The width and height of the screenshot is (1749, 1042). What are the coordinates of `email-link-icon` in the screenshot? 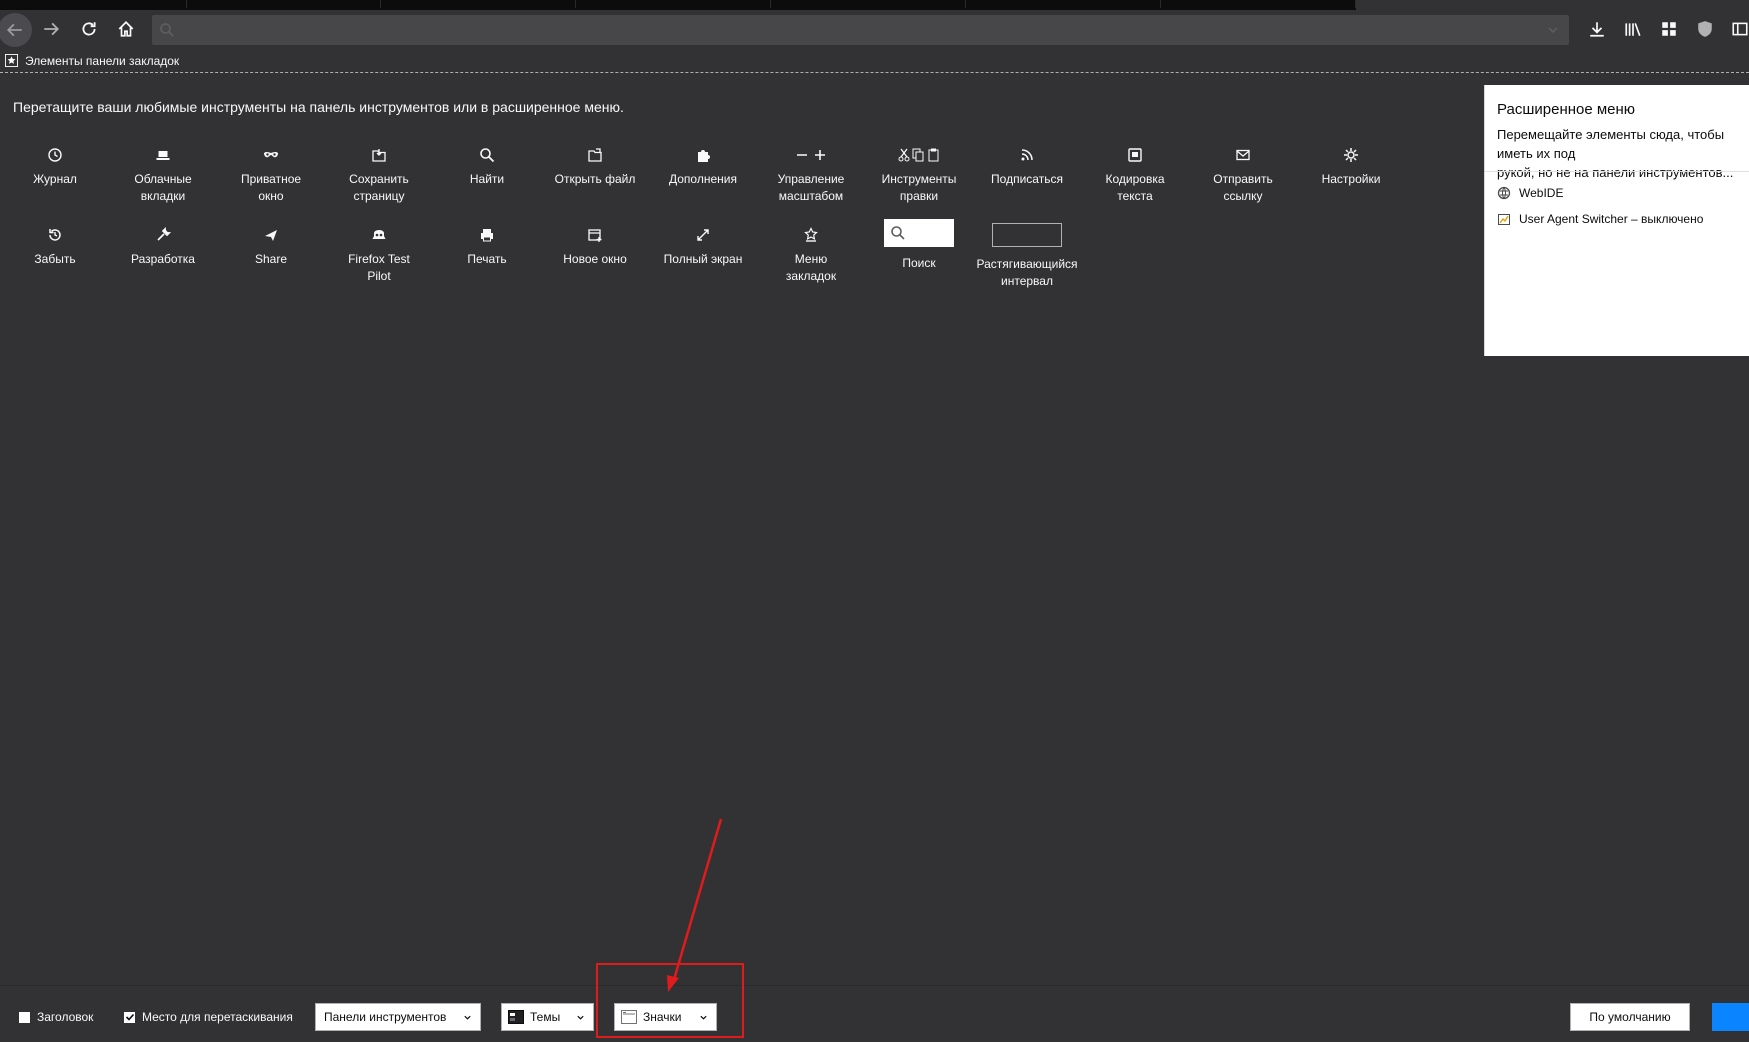 It's located at (1243, 155).